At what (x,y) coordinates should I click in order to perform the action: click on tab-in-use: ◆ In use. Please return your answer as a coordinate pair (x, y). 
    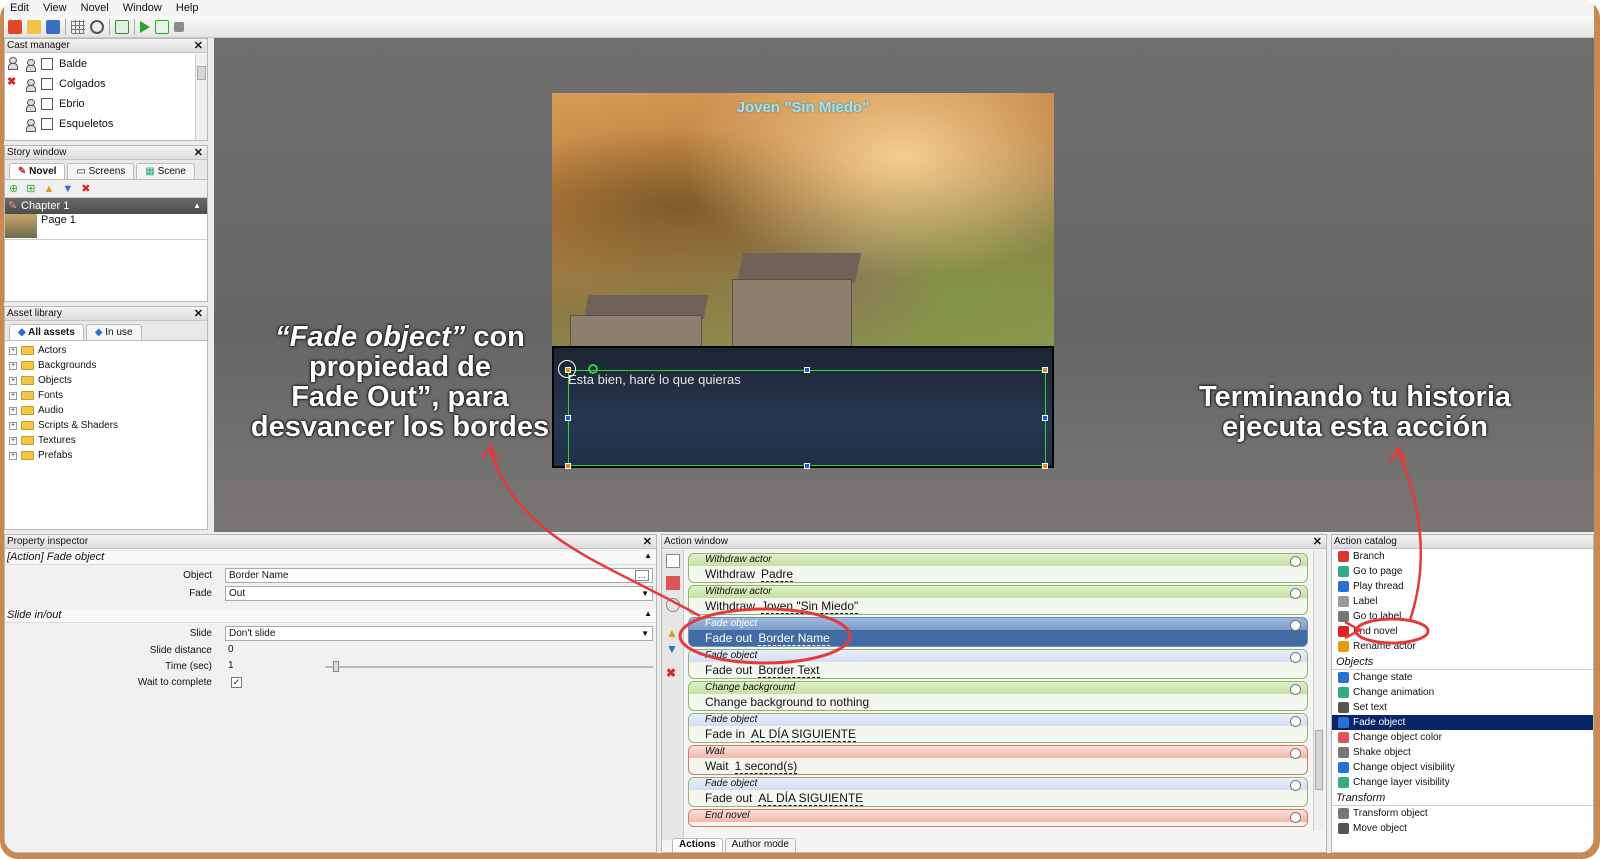
    Looking at the image, I should click on (113, 332).